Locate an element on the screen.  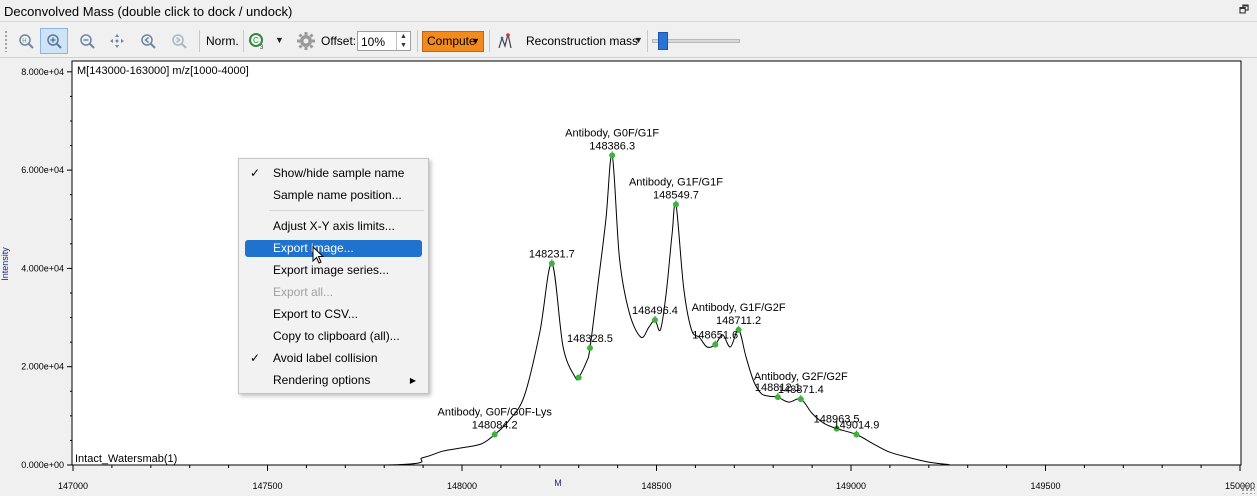
peak-label: Antibody, G1F/G2F is located at coordinates (739, 308).